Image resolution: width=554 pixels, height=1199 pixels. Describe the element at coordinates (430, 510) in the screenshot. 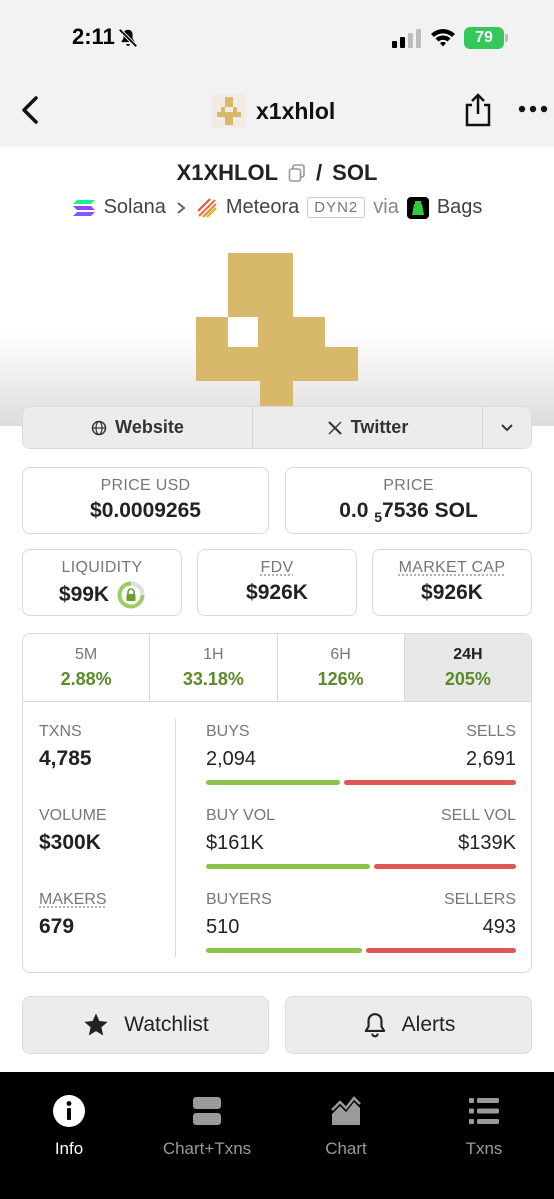

I see `price-native-rest: 7536 SOL` at that location.